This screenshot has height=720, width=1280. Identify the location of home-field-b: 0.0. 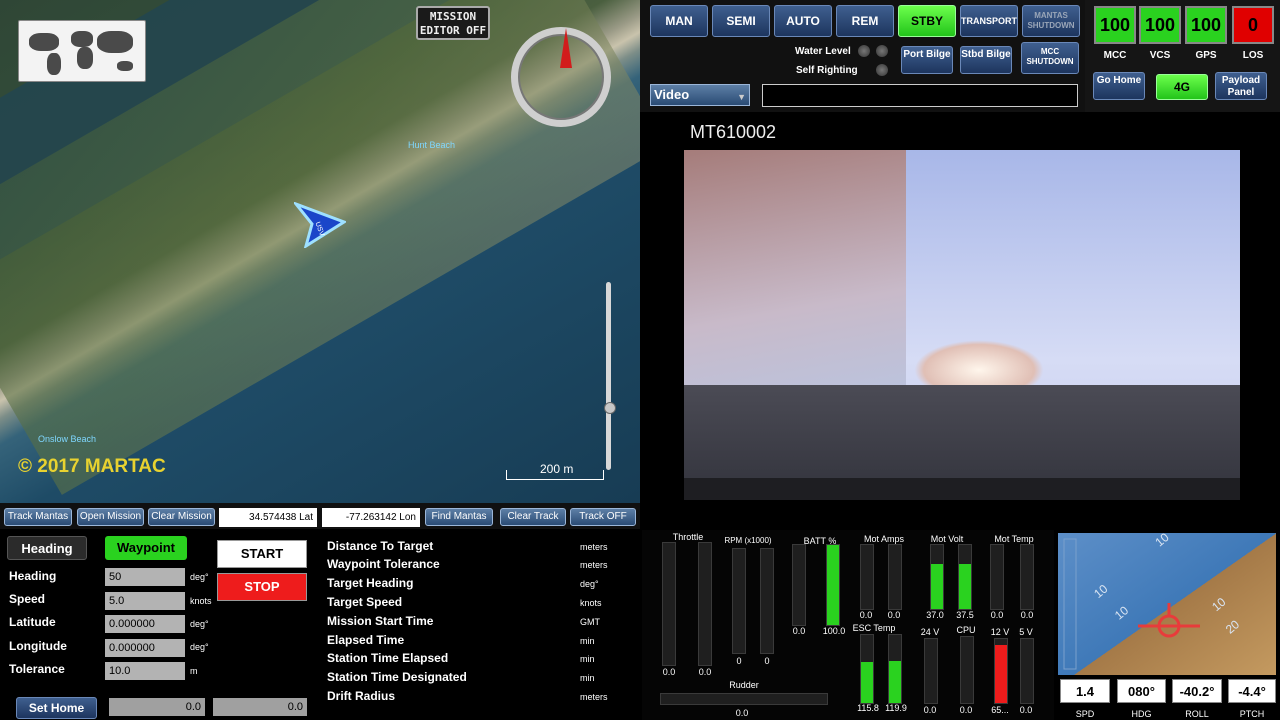
(260, 707).